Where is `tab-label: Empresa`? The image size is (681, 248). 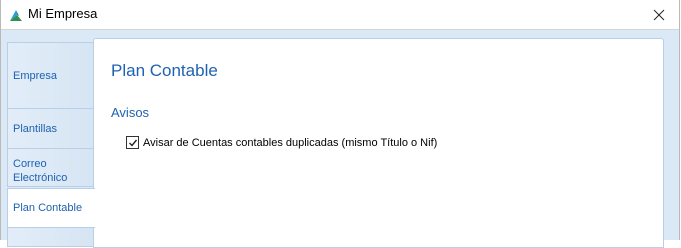 tab-label: Empresa is located at coordinates (35, 75).